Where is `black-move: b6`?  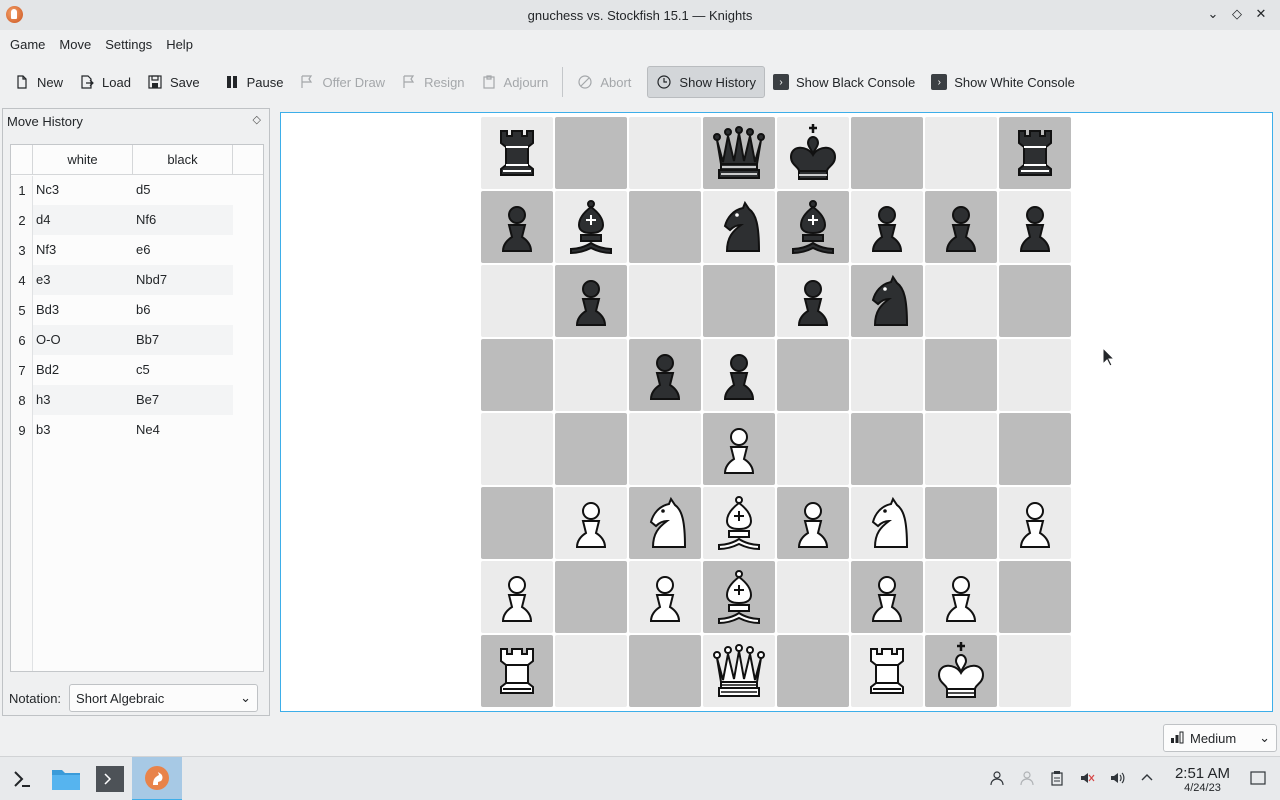 black-move: b6 is located at coordinates (183, 310).